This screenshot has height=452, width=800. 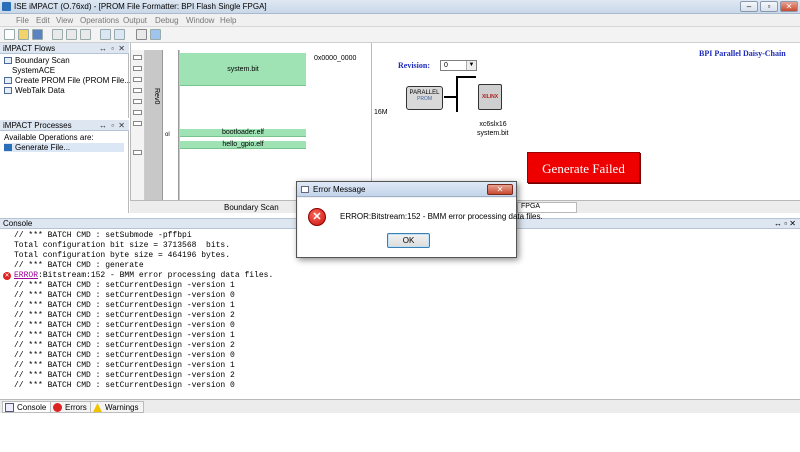 What do you see at coordinates (785, 224) in the screenshot?
I see `console-controls: ↔ ▫ ✕` at bounding box center [785, 224].